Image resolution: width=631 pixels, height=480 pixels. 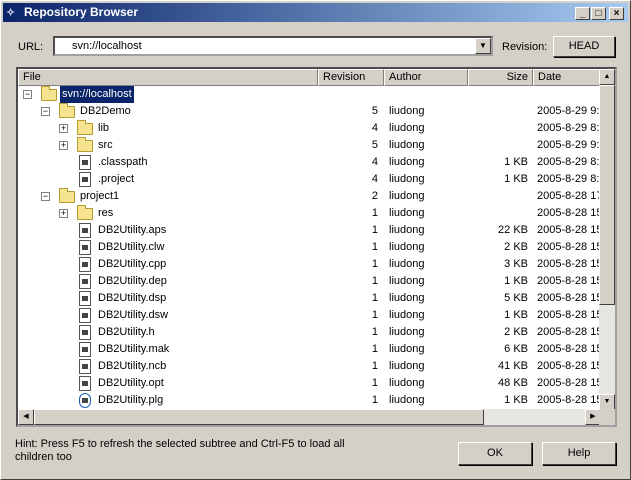 I want to click on row-revision, so click(x=374, y=94).